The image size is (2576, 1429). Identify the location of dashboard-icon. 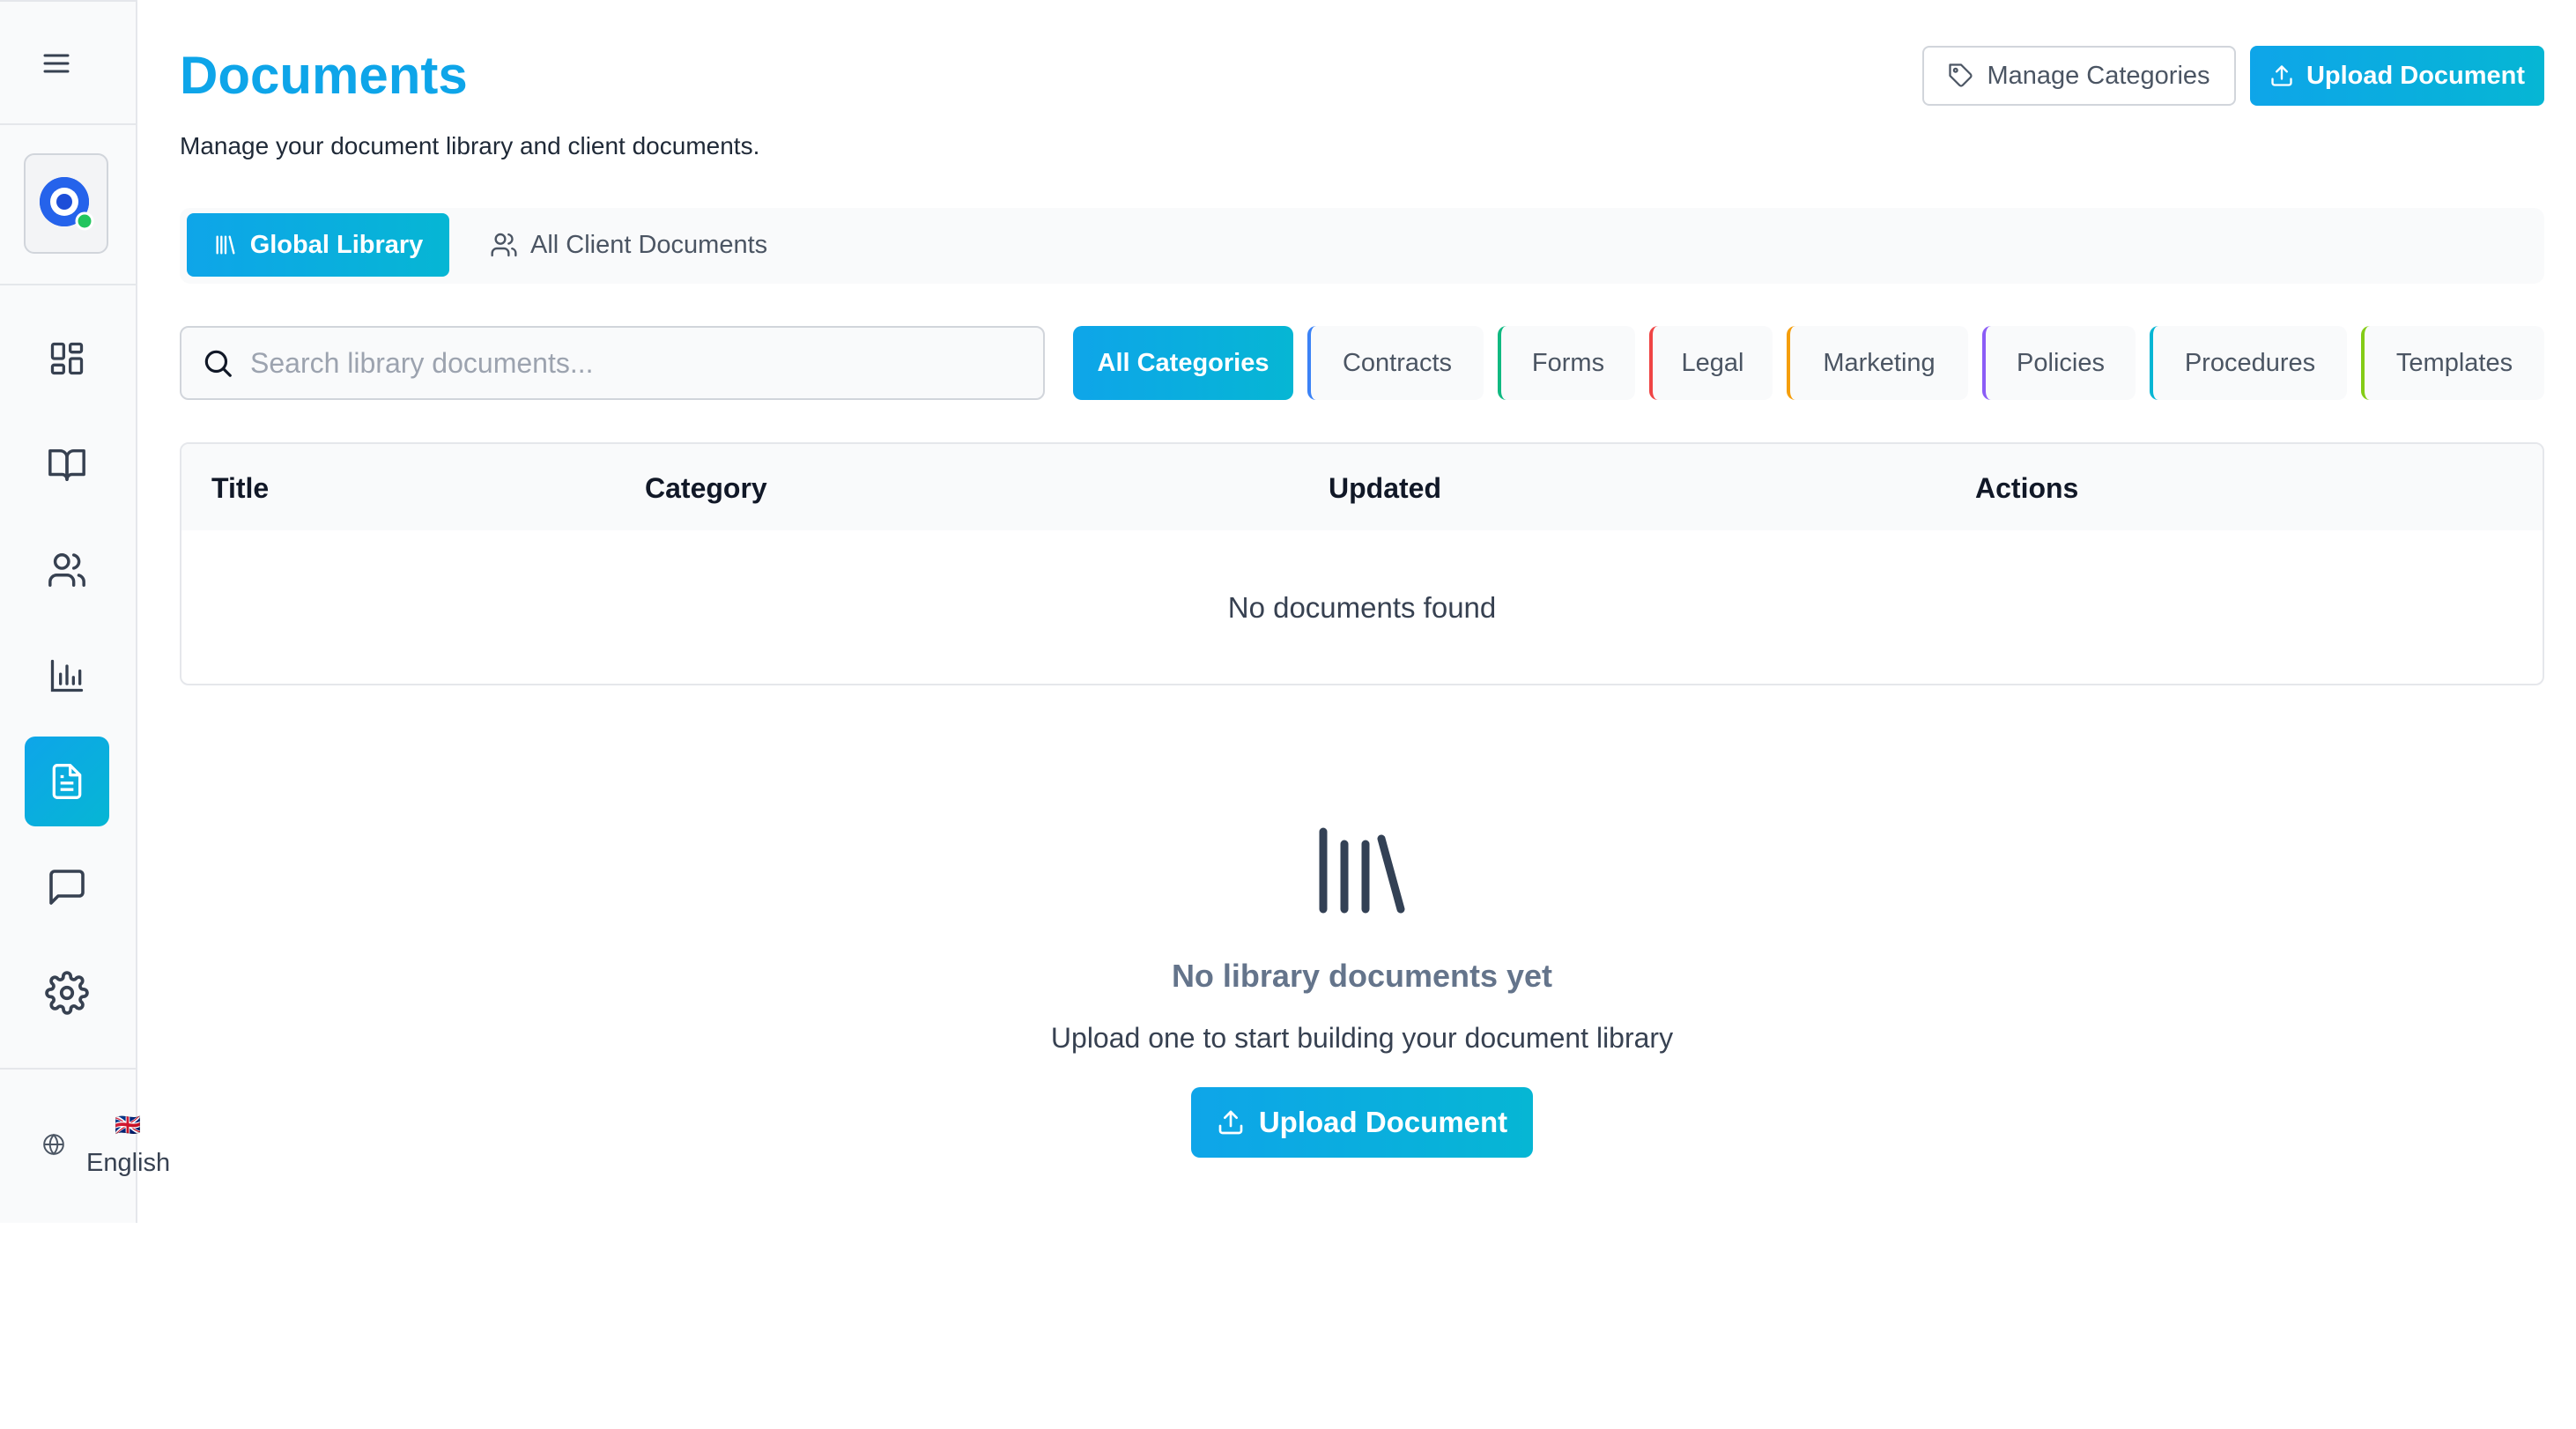
(67, 359).